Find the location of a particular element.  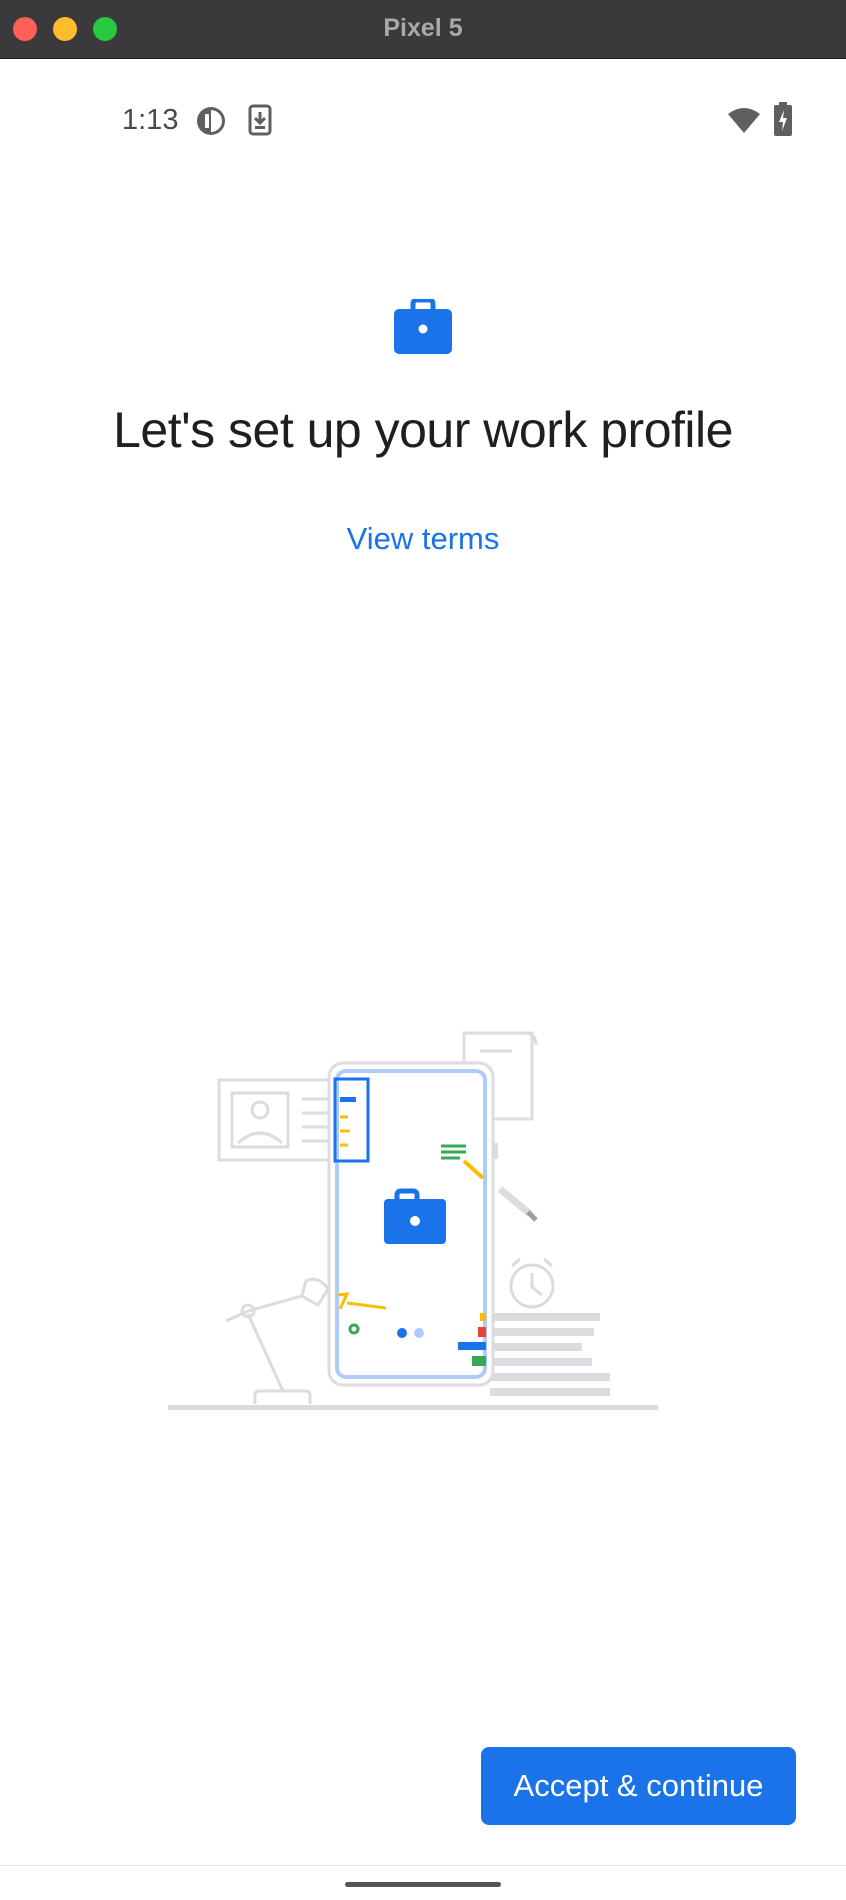

book-stack-illustration is located at coordinates (550, 1354).